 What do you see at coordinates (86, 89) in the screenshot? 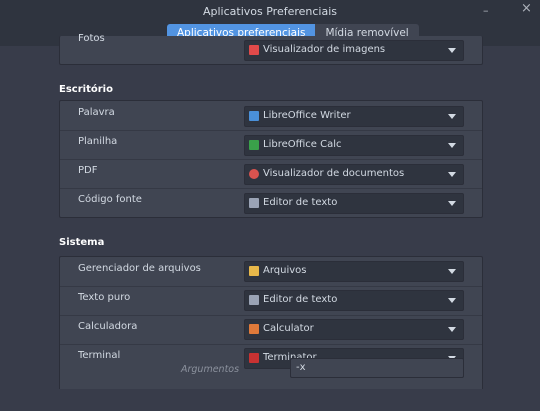
I see `section-title-office: Escritório` at bounding box center [86, 89].